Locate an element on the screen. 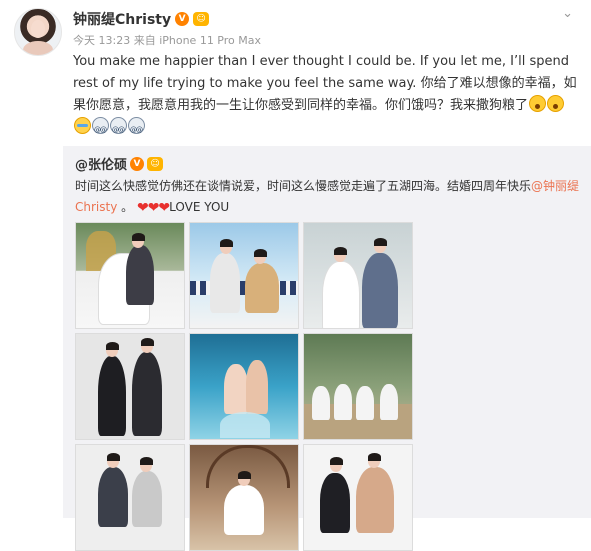 Image resolution: width=591 pixels, height=551 pixels. repost-text-end: 。 is located at coordinates (125, 207).